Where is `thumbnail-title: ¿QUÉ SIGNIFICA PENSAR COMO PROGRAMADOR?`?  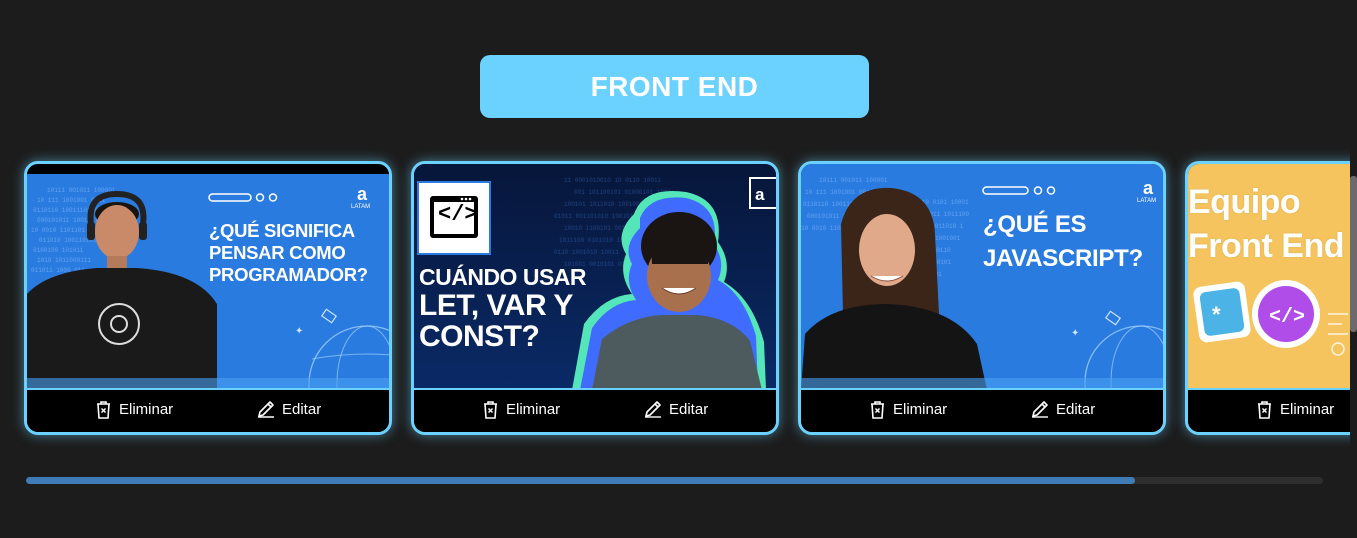
thumbnail-title: ¿QUÉ SIGNIFICA PENSAR COMO PROGRAMADOR? is located at coordinates (288, 252).